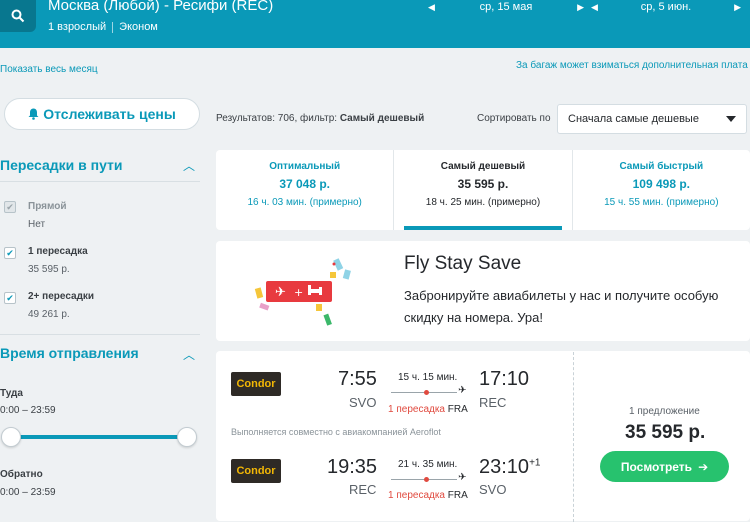 The width and height of the screenshot is (750, 522). I want to click on results-summary: Результатов: 706, фильтр: Самый дешевый, so click(320, 118).